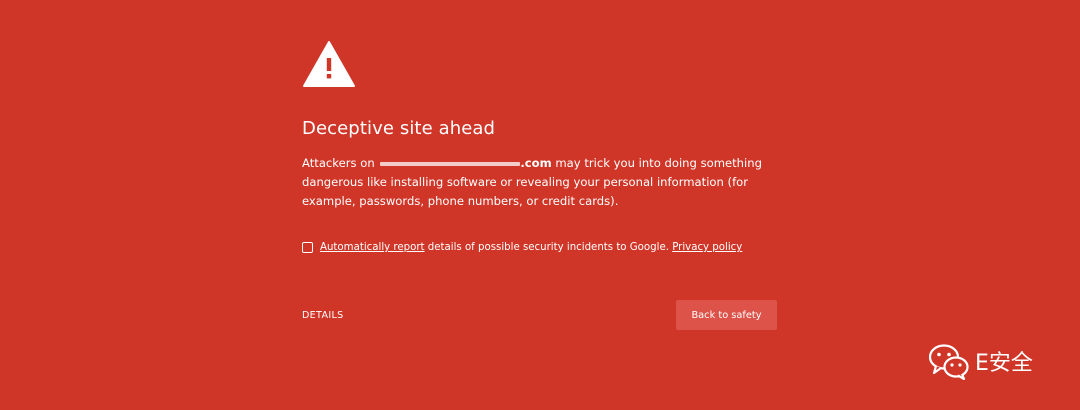  I want to click on watermark-text: E安全, so click(1004, 363).